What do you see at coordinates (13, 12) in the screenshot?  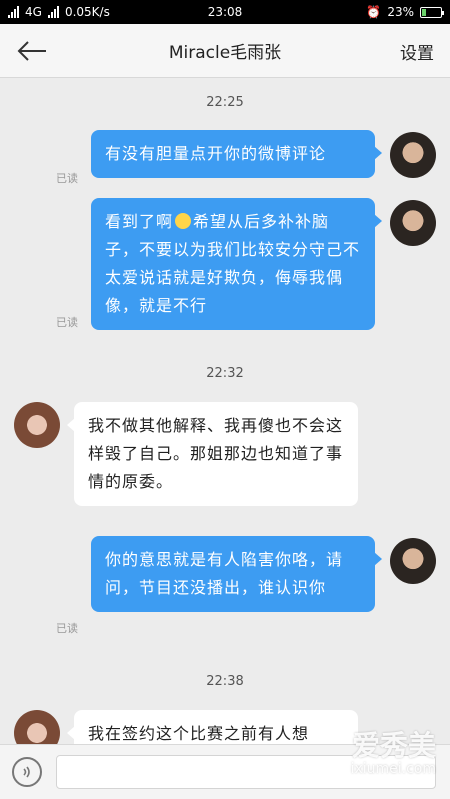 I see `signal-icon` at bounding box center [13, 12].